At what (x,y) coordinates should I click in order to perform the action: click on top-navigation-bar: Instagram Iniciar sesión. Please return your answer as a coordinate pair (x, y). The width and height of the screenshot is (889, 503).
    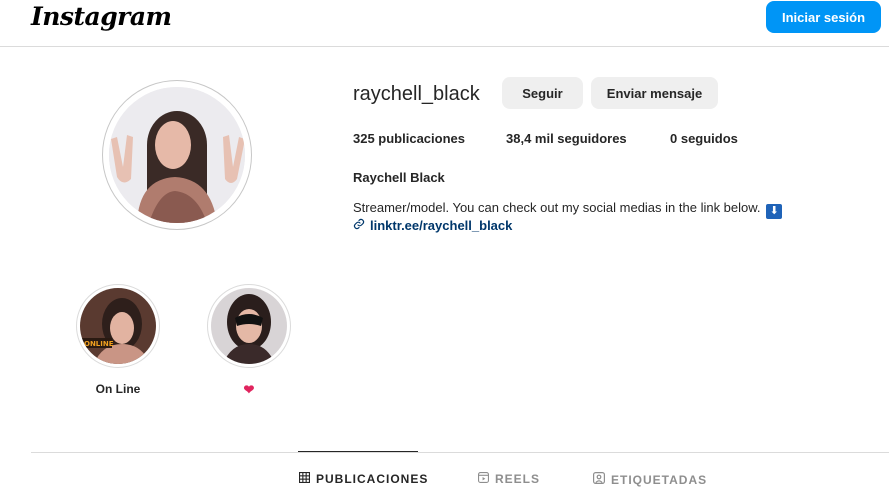
    Looking at the image, I should click on (444, 23).